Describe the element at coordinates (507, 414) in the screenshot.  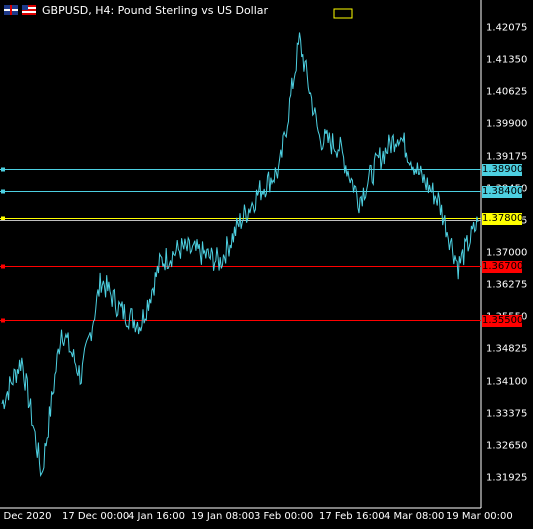
I see `price-axis-label: 1.33375` at that location.